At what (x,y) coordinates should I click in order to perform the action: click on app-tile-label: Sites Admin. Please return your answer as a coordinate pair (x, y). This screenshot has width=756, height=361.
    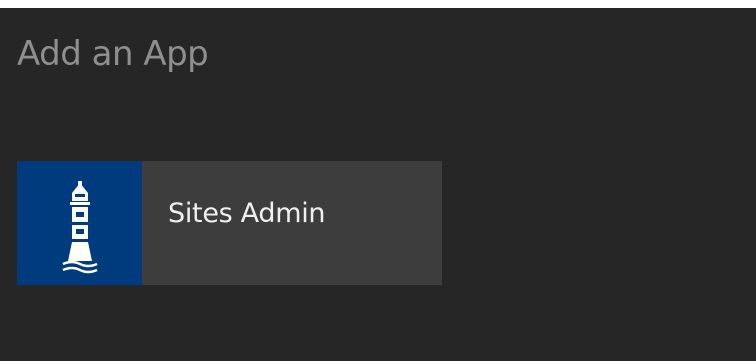
    Looking at the image, I should click on (247, 213).